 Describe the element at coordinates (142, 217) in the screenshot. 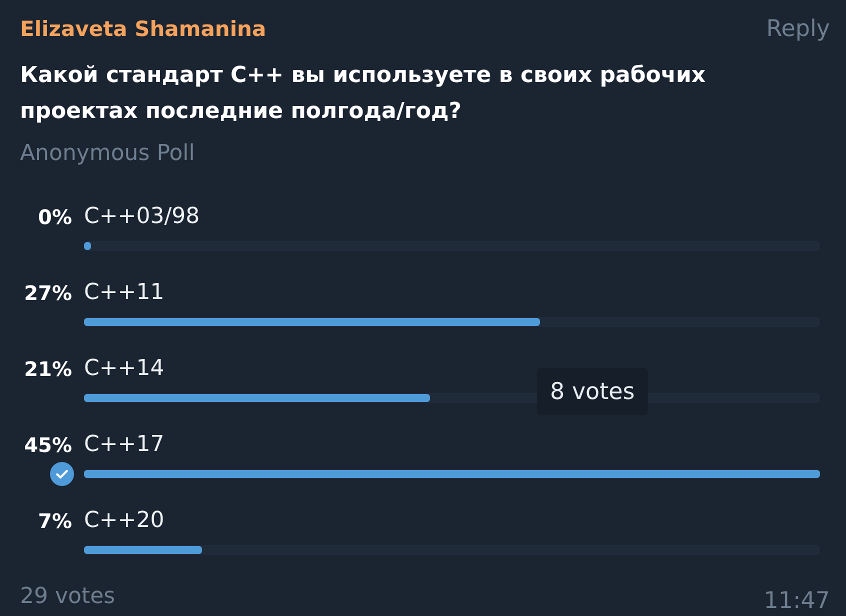

I see `option-label: C++03/98` at that location.